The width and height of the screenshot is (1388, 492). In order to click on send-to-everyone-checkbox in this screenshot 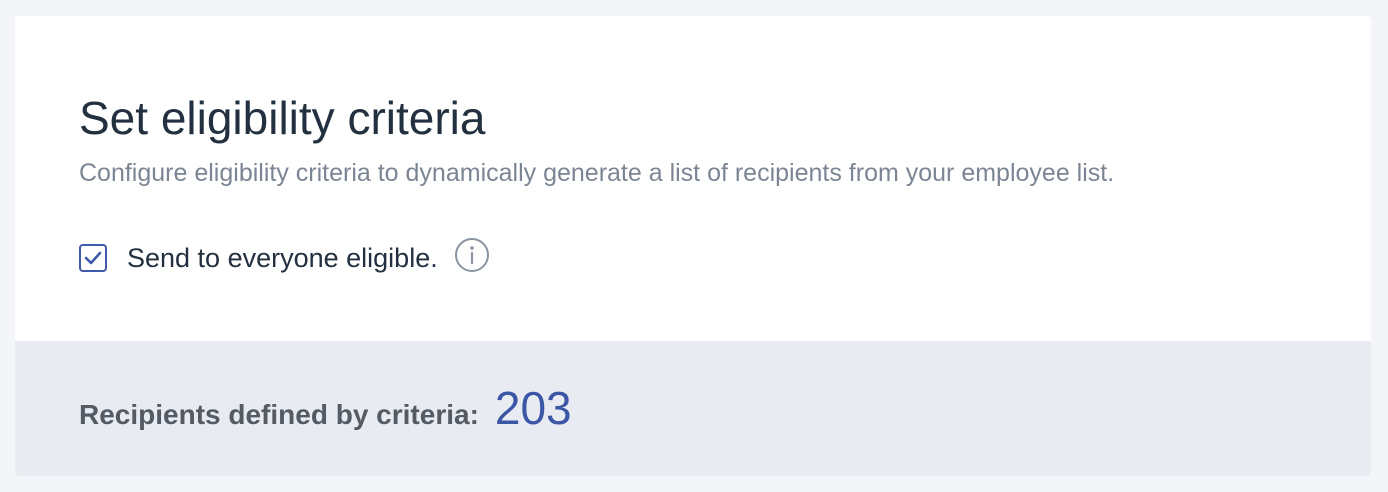, I will do `click(93, 258)`.